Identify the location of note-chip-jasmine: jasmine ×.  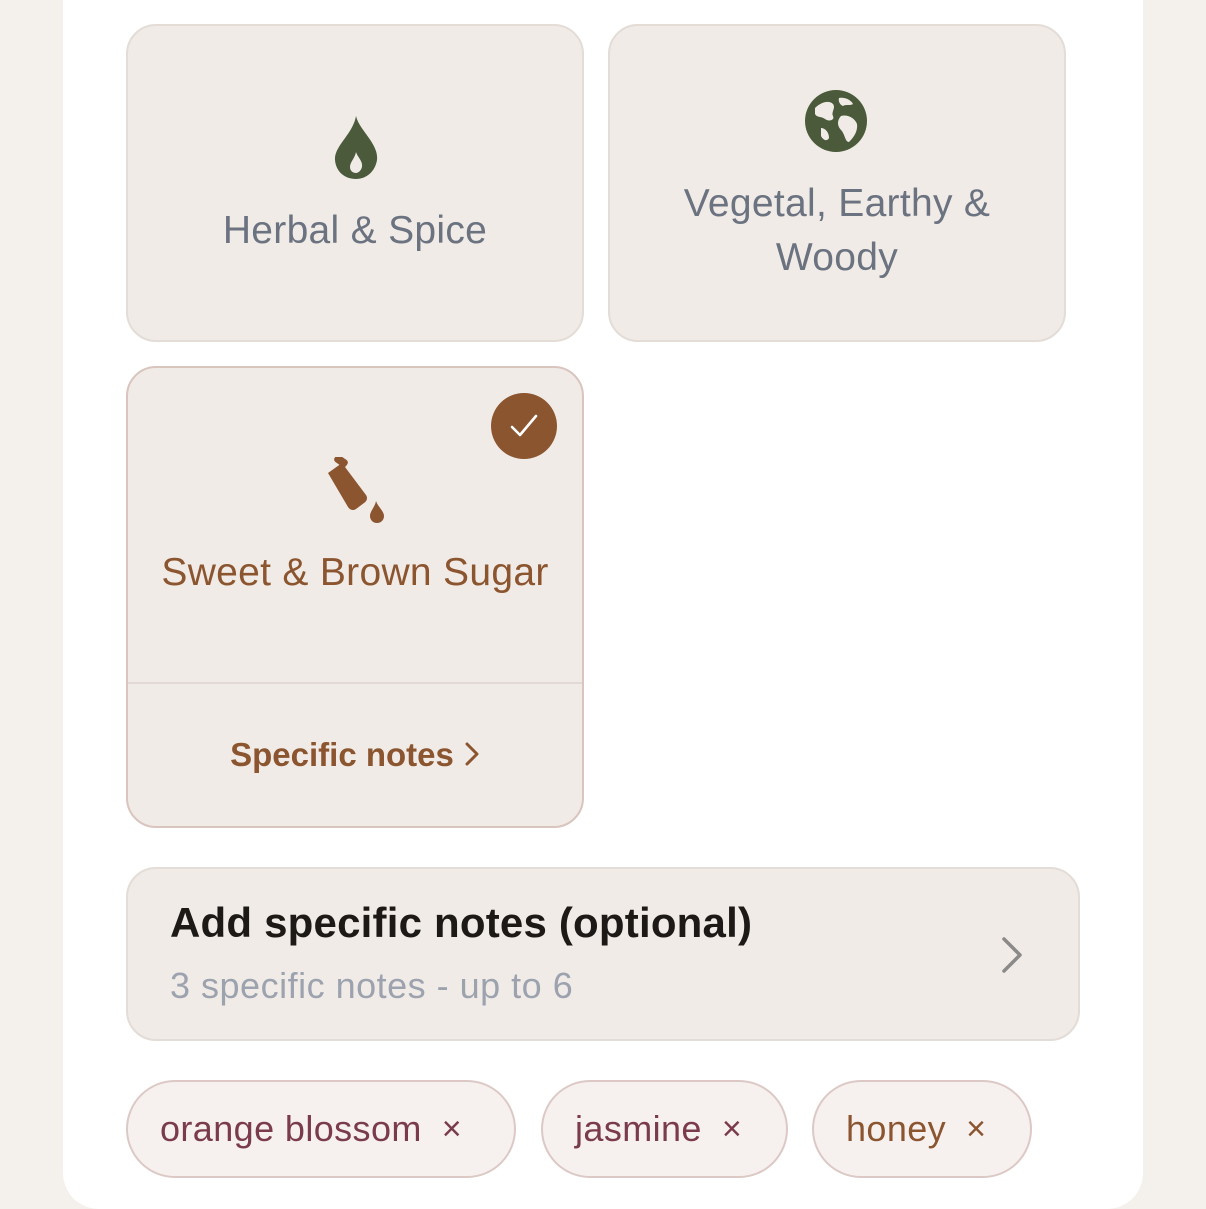
(664, 1129).